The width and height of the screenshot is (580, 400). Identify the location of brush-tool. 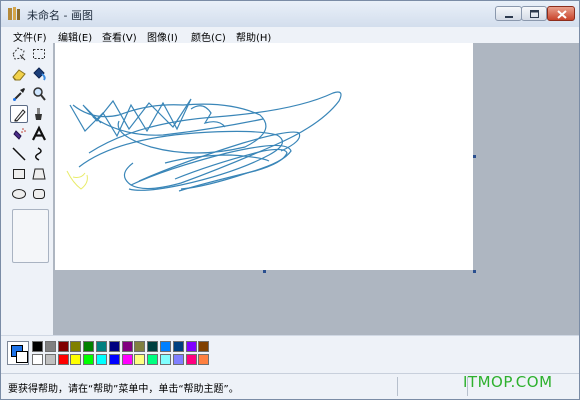
(39, 114).